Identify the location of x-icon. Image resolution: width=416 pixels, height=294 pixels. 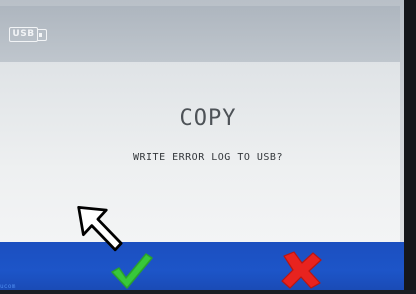
(301, 270).